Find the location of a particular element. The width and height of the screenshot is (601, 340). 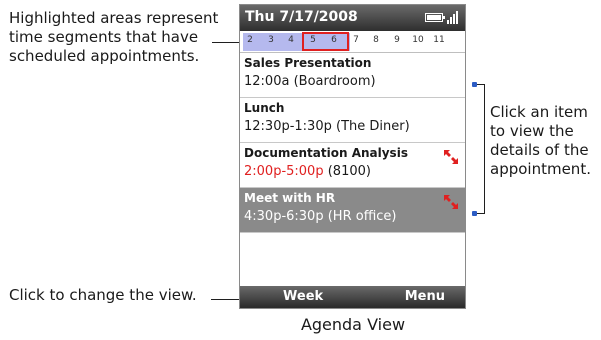

callout-bracket-top is located at coordinates (480, 84).